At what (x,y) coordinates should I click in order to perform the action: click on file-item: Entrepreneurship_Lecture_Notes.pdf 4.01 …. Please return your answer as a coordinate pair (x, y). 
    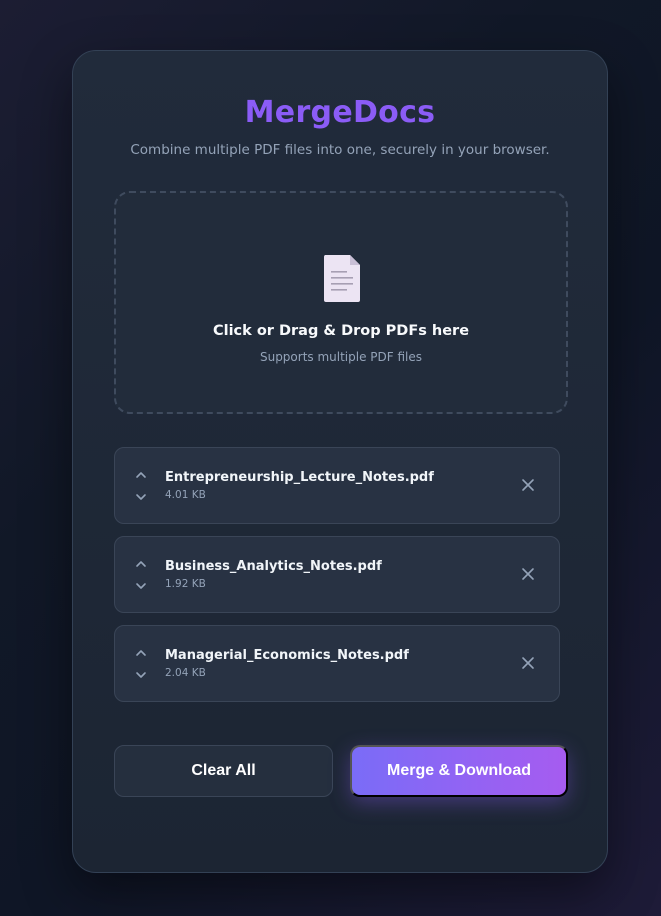
    Looking at the image, I should click on (337, 485).